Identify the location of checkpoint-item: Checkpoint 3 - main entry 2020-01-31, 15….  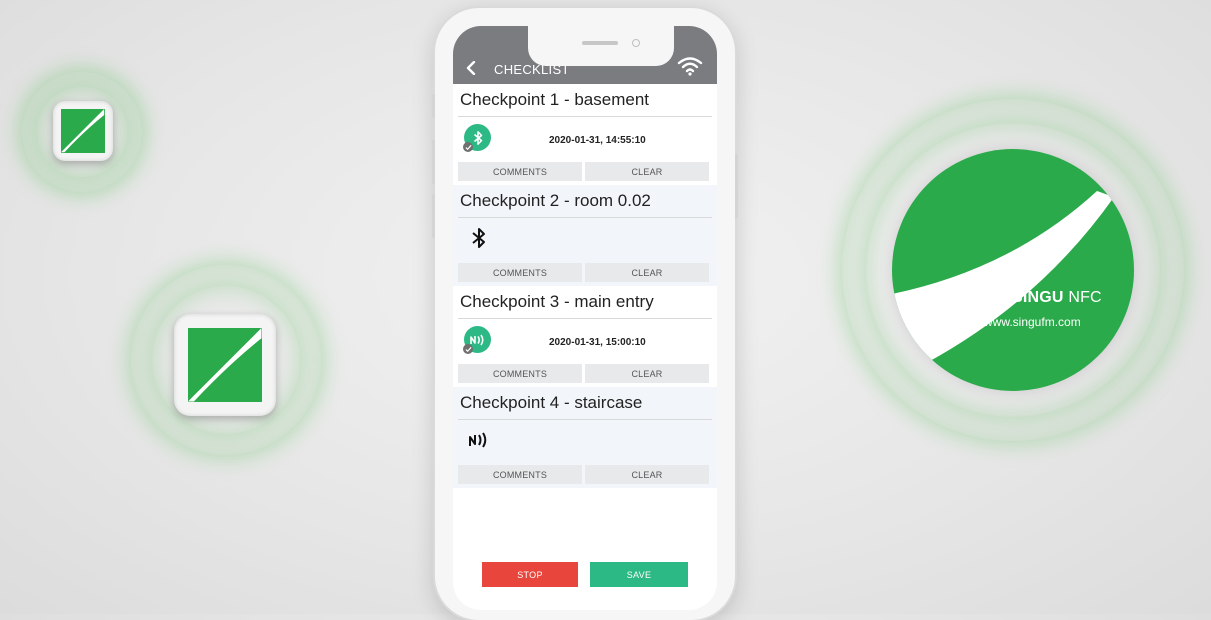
(585, 336).